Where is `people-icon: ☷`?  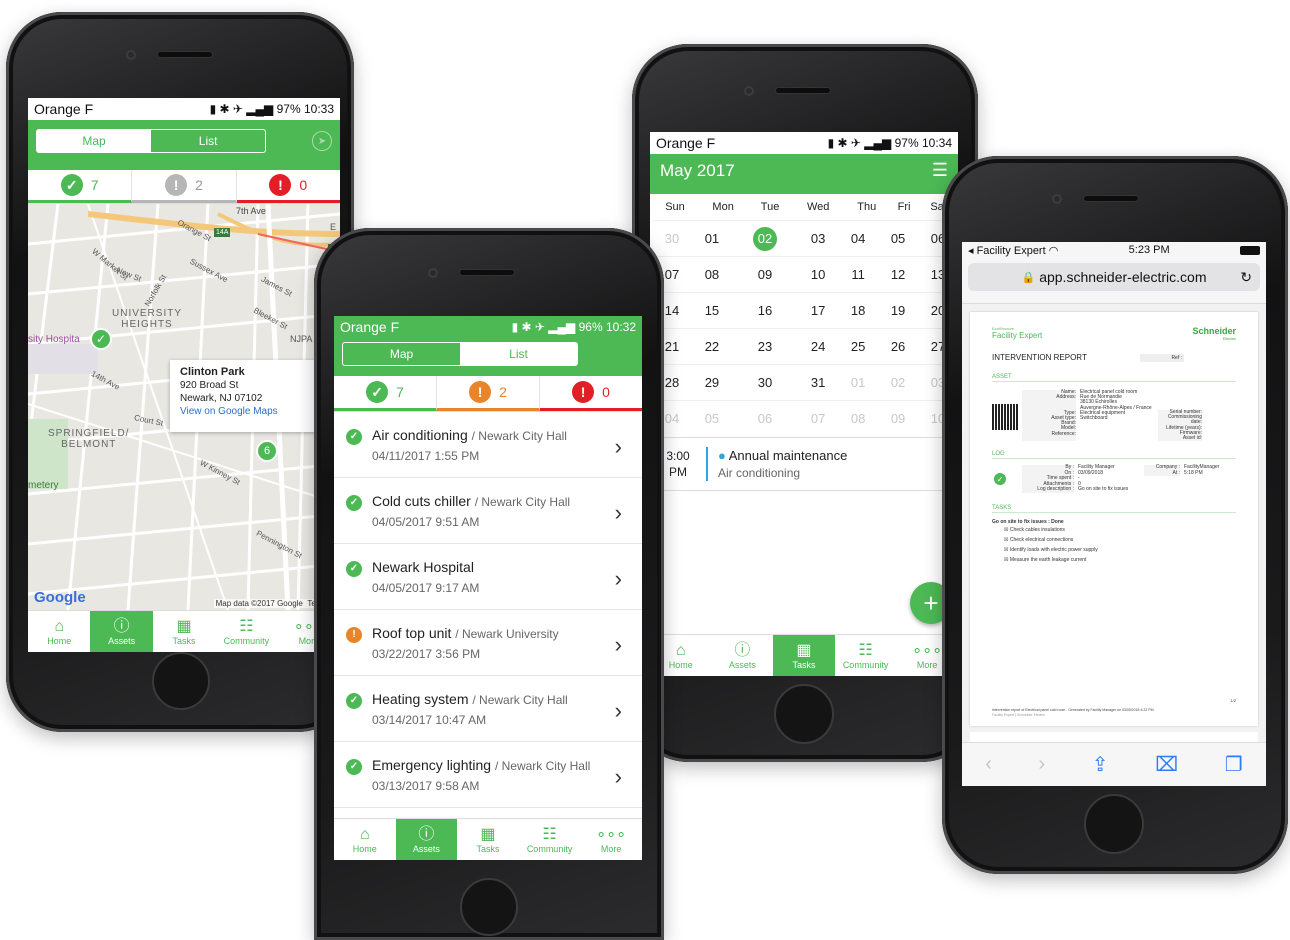 people-icon: ☷ is located at coordinates (865, 650).